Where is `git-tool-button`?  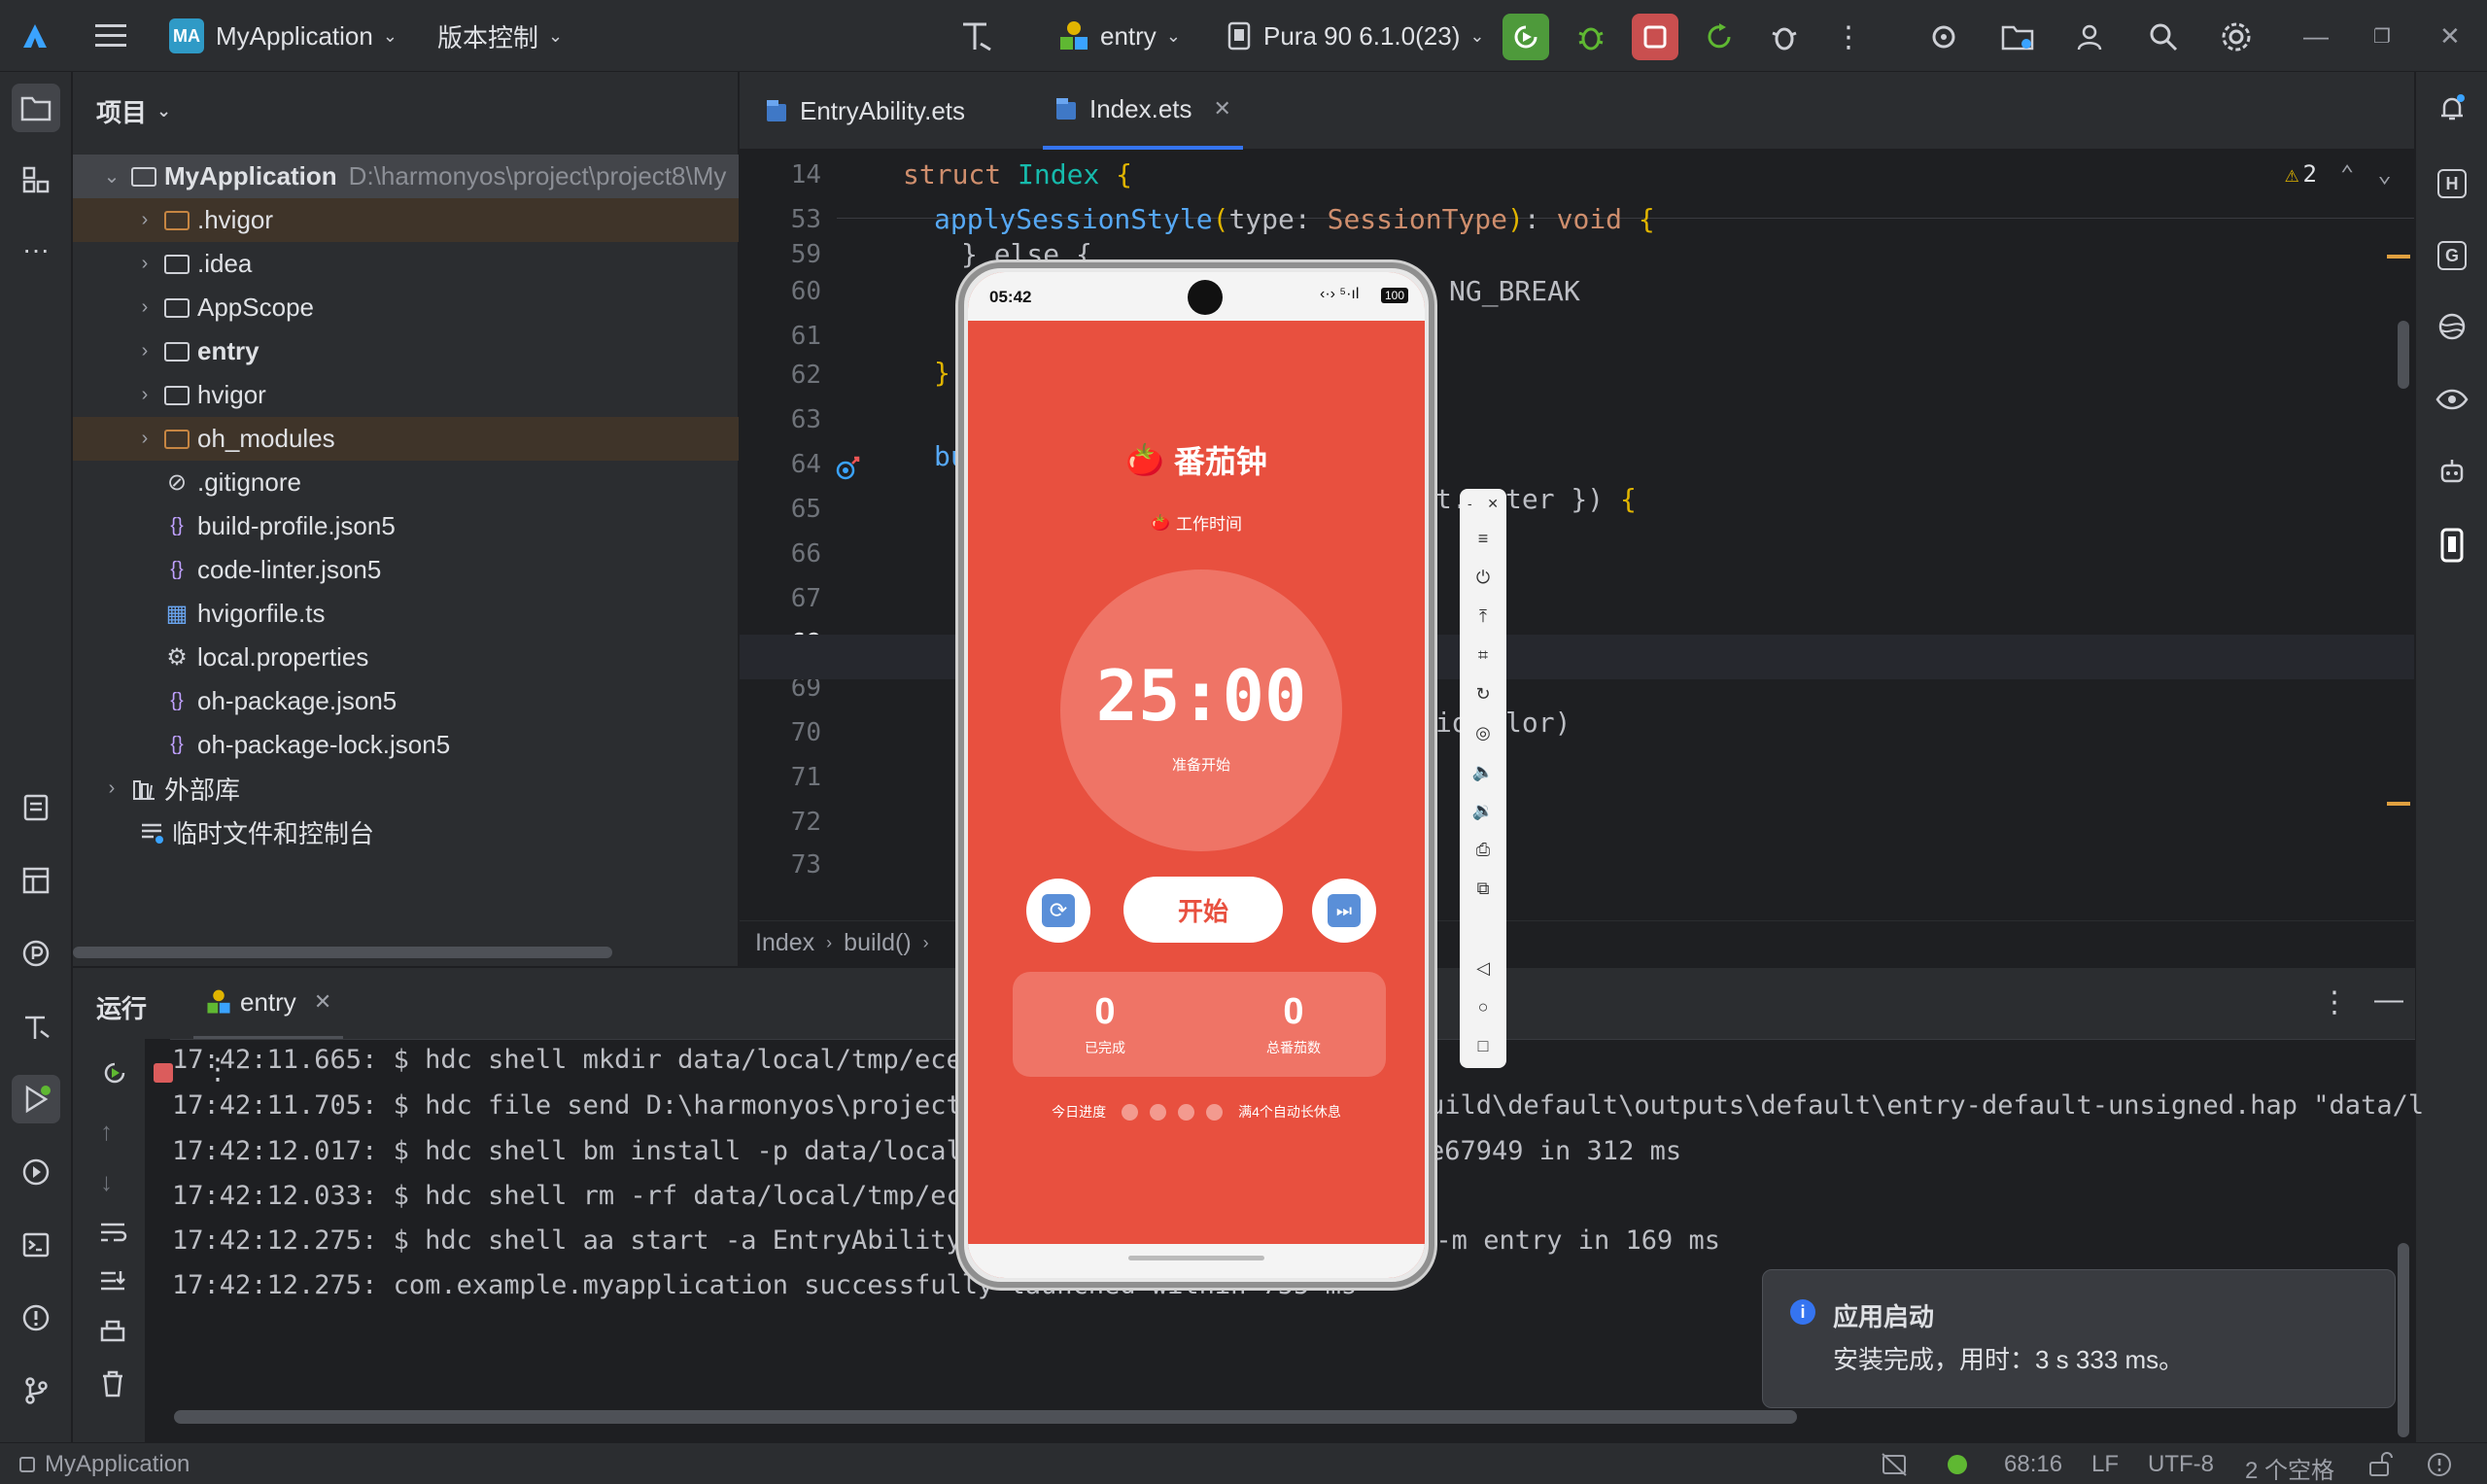
git-tool-button is located at coordinates (36, 1390).